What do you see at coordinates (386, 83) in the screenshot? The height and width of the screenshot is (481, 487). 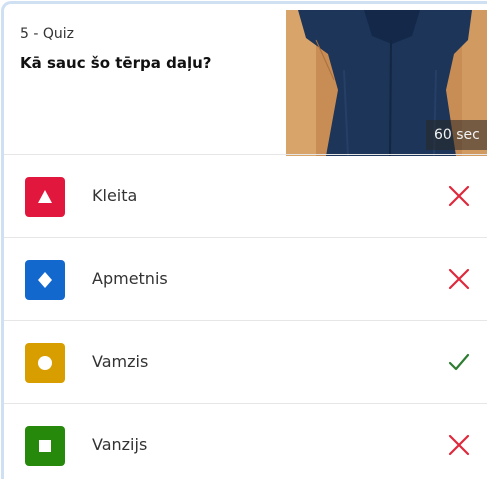 I see `question-image: 60 sec` at bounding box center [386, 83].